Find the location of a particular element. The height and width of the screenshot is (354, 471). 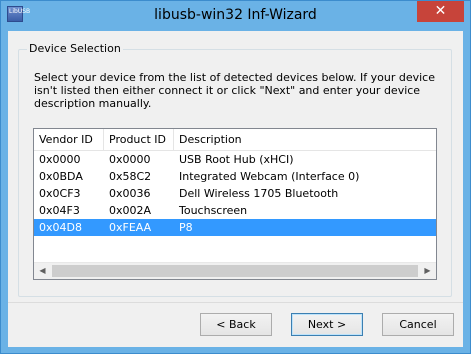

vendor-id-cell: 0x0BDA is located at coordinates (61, 176).